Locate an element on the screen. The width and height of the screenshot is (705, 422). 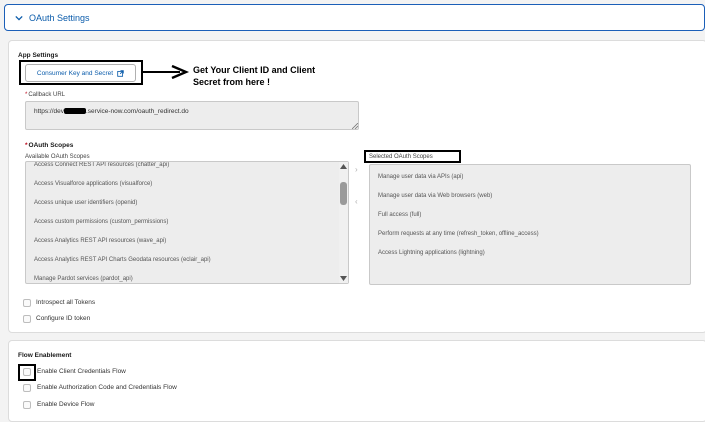
client-credentials-label: Enable Client Credentials Flow is located at coordinates (81, 371).